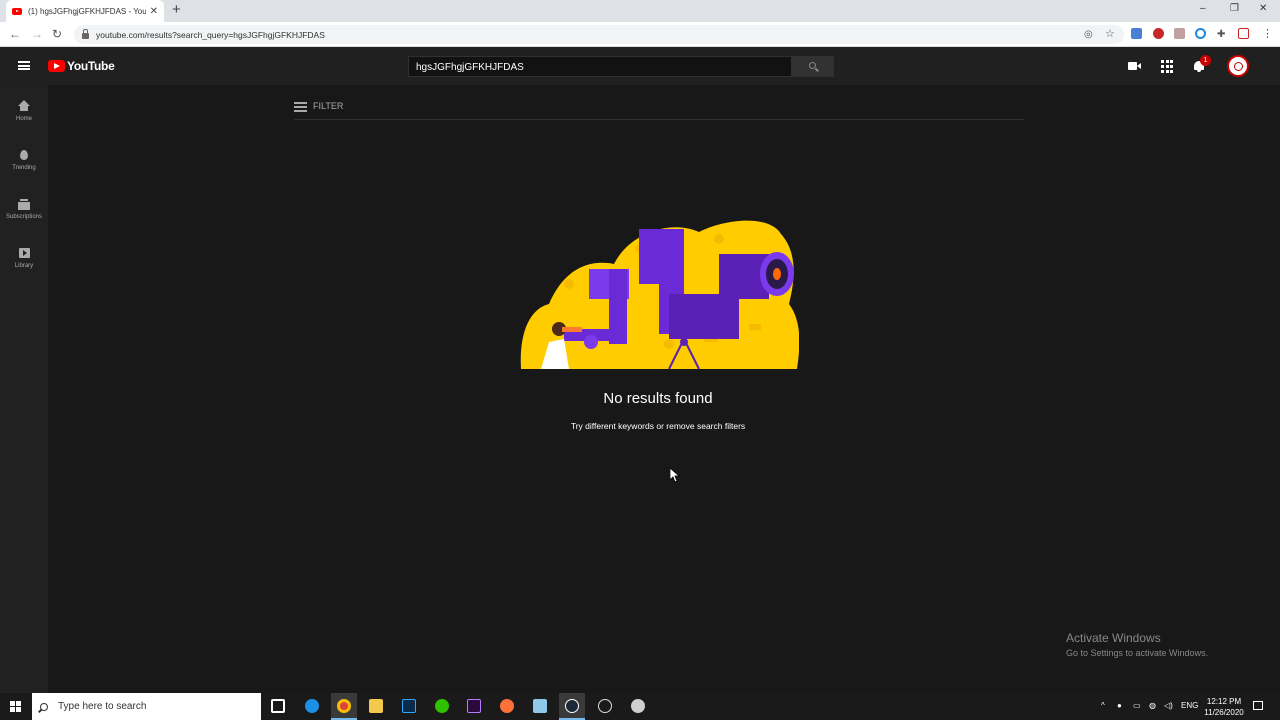 The width and height of the screenshot is (1280, 720). What do you see at coordinates (1137, 705) in the screenshot?
I see `network-icon: ▭` at bounding box center [1137, 705].